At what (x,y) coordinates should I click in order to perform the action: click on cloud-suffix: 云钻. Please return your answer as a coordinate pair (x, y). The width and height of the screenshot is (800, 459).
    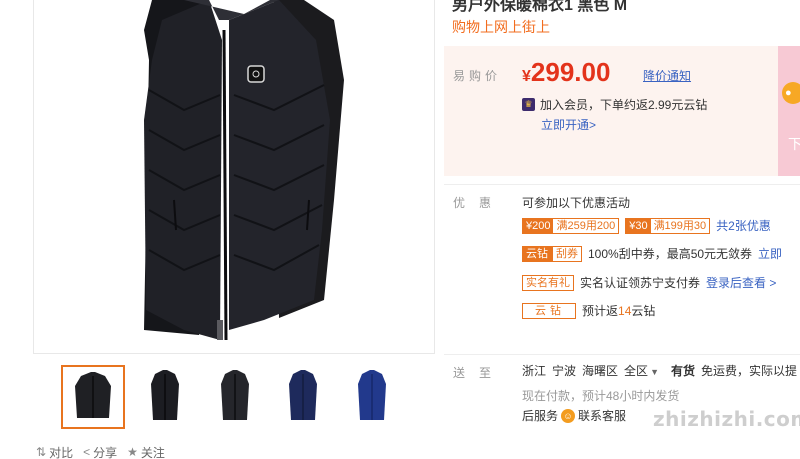
    Looking at the image, I should click on (643, 311).